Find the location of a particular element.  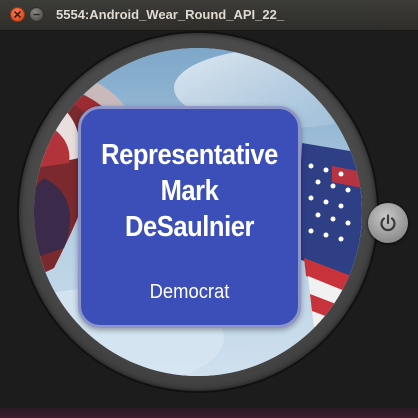

window-titlebar: 5554:Android_Wear_Round_API_22_ is located at coordinates (209, 15).